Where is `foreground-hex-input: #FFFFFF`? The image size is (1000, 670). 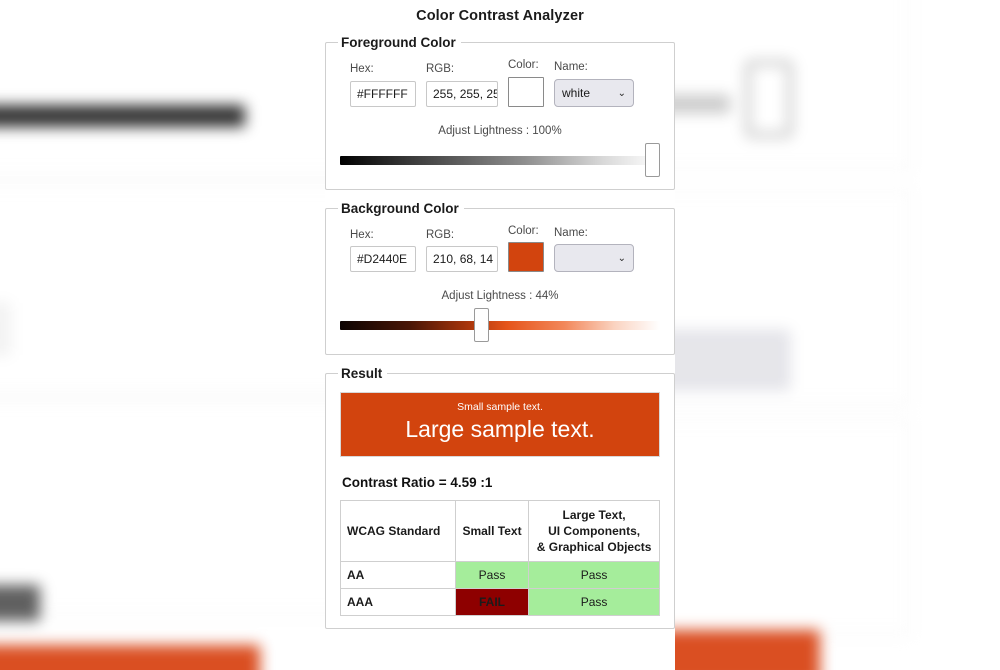
foreground-hex-input: #FFFFFF is located at coordinates (383, 93).